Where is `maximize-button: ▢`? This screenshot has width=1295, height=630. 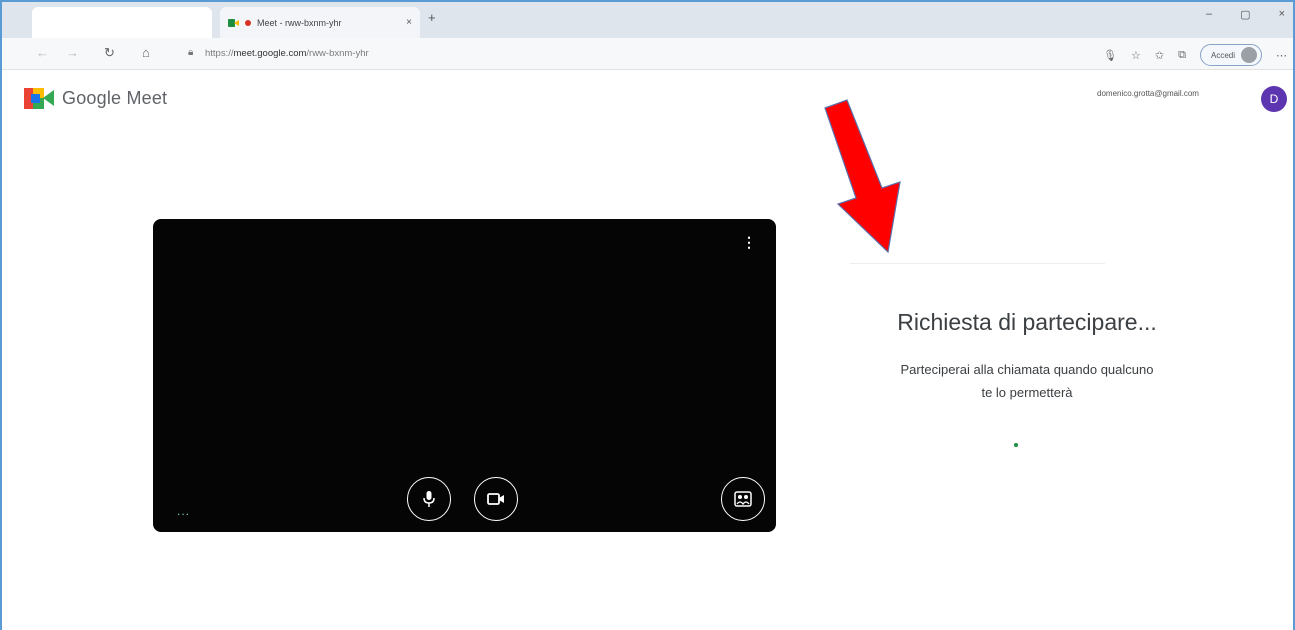
maximize-button: ▢ is located at coordinates (1245, 14).